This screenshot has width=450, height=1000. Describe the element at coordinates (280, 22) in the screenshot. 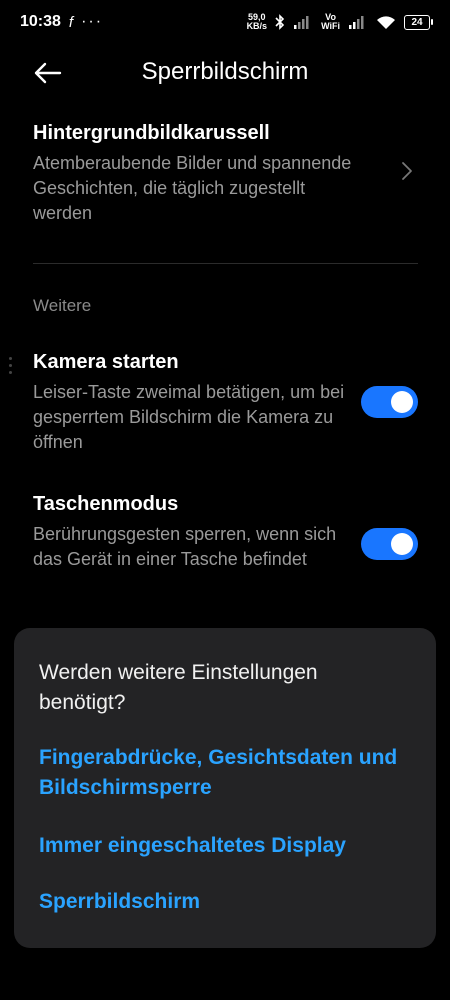

I see `bluetooth-icon` at that location.